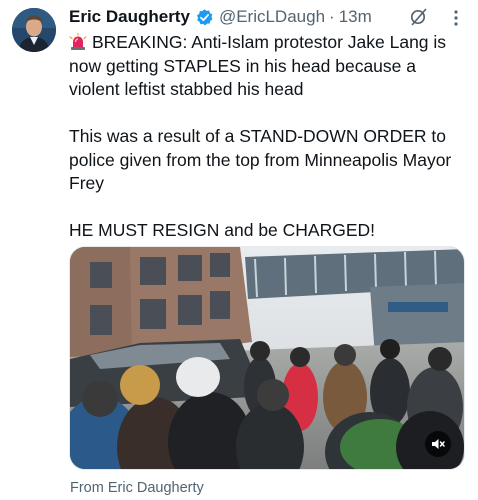  Describe the element at coordinates (272, 17) in the screenshot. I see `author-handle: @EricLDaugh` at that location.